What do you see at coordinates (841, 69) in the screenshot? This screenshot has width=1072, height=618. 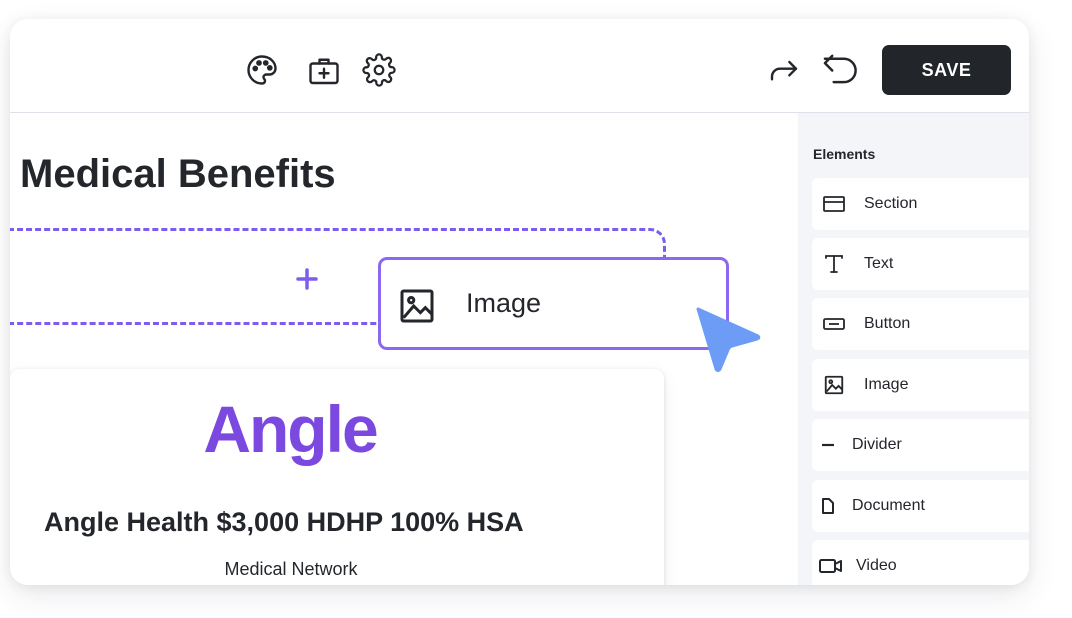 I see `undo-icon` at bounding box center [841, 69].